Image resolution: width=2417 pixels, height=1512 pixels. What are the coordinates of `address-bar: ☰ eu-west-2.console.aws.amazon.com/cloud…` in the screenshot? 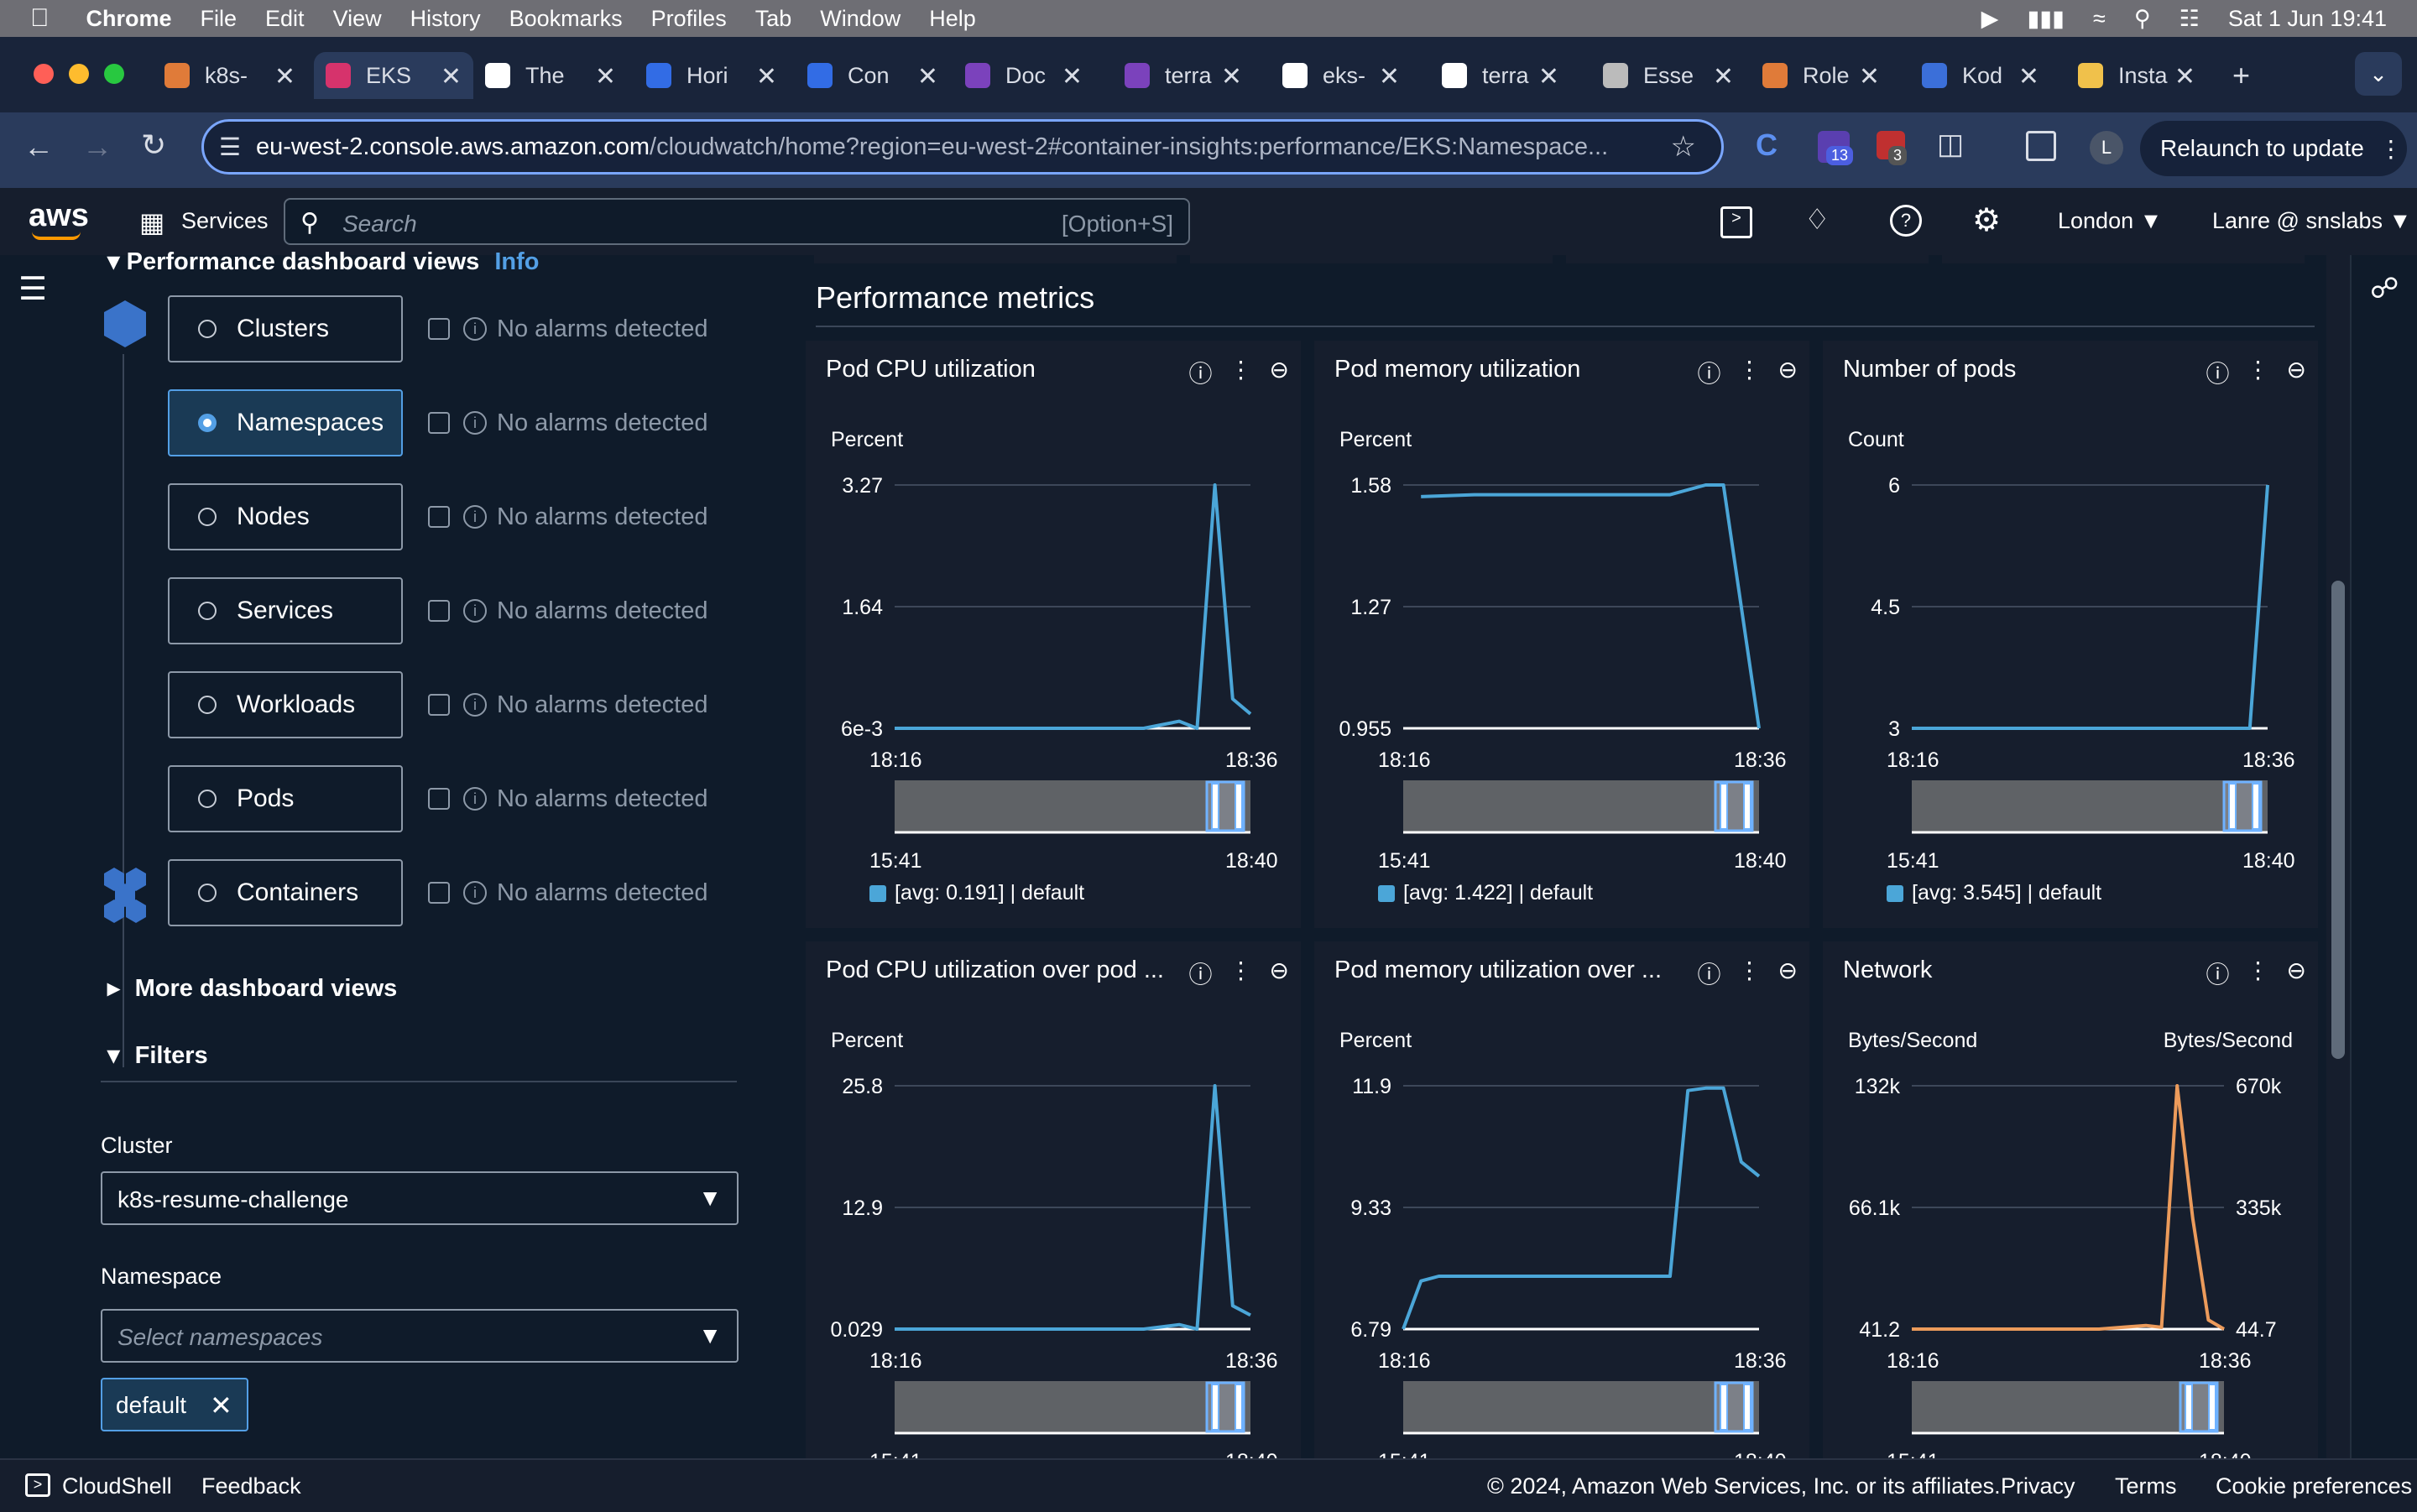 It's located at (962, 147).